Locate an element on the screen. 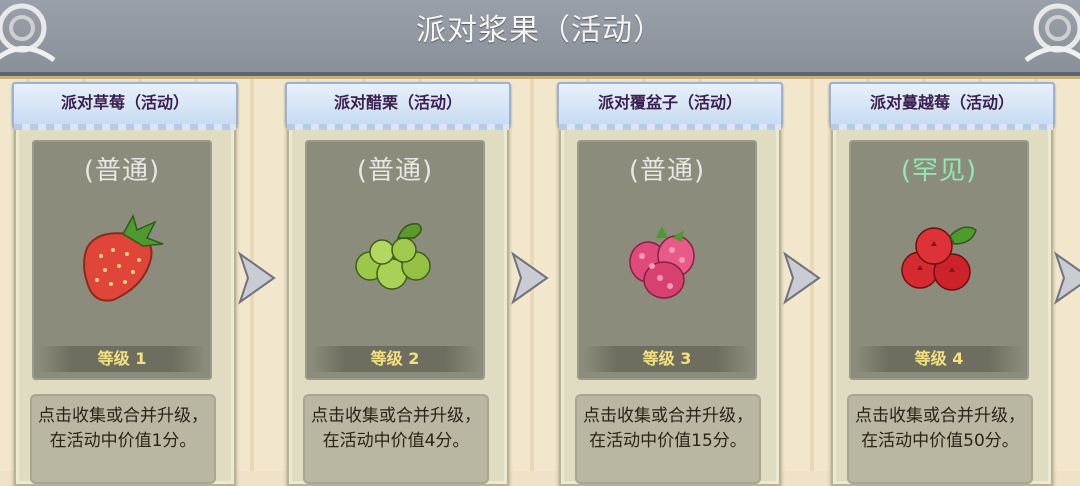  level-bar: 等级 4 is located at coordinates (939, 359).